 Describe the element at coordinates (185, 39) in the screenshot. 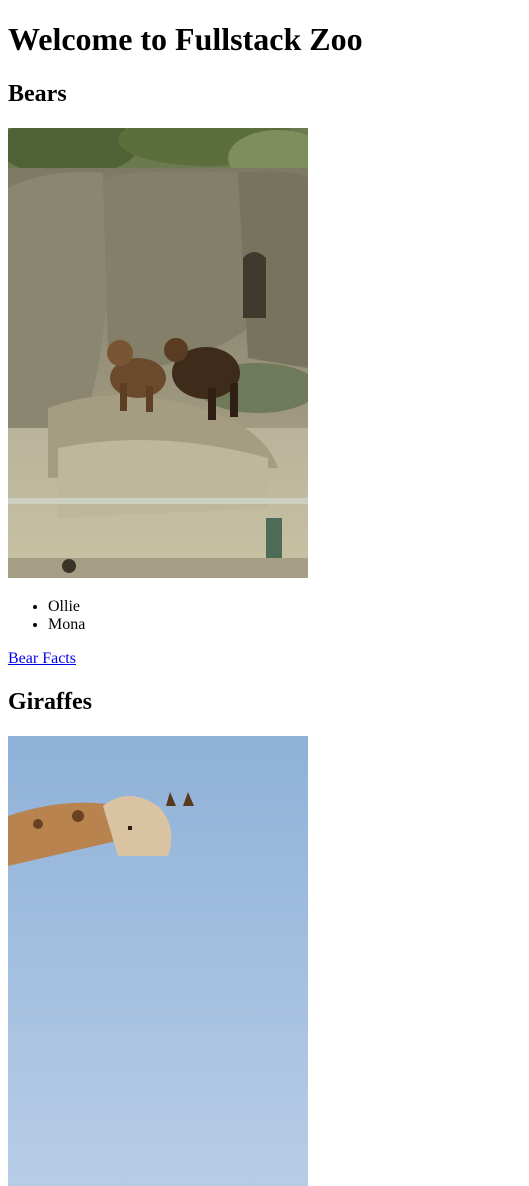

I see `page-title: Welcome to Fullstack Zoo` at that location.